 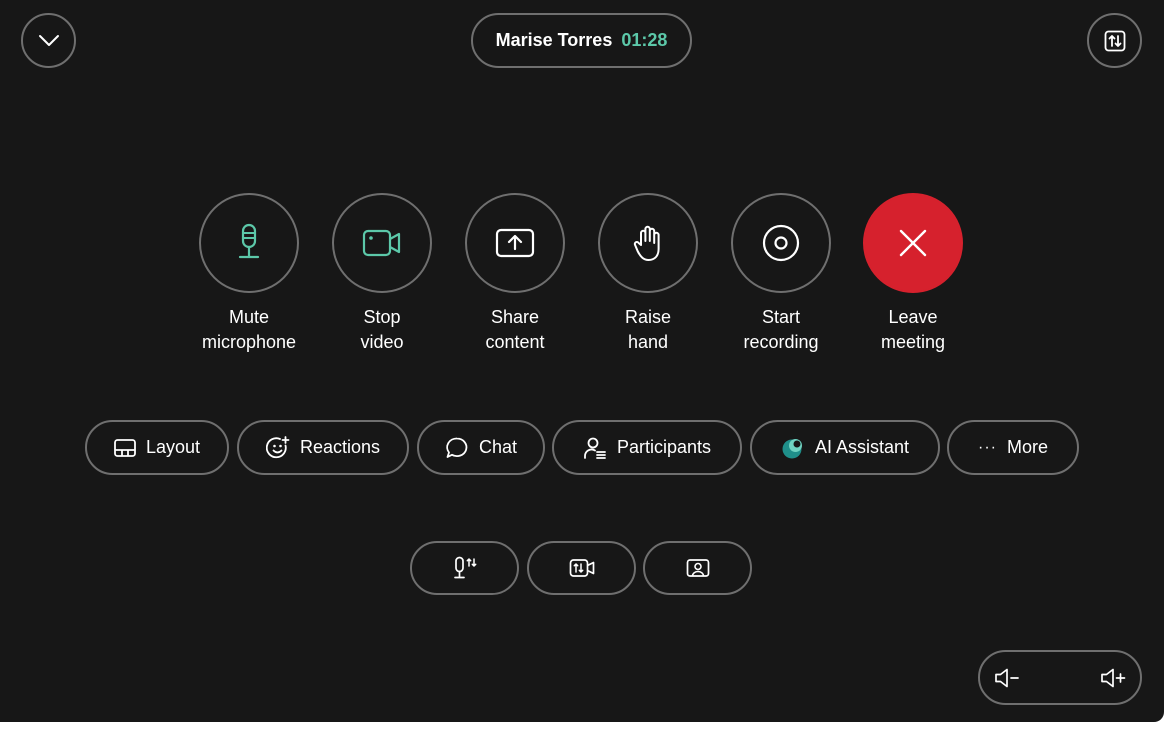 I want to click on share-label-line2: content, so click(x=515, y=342).